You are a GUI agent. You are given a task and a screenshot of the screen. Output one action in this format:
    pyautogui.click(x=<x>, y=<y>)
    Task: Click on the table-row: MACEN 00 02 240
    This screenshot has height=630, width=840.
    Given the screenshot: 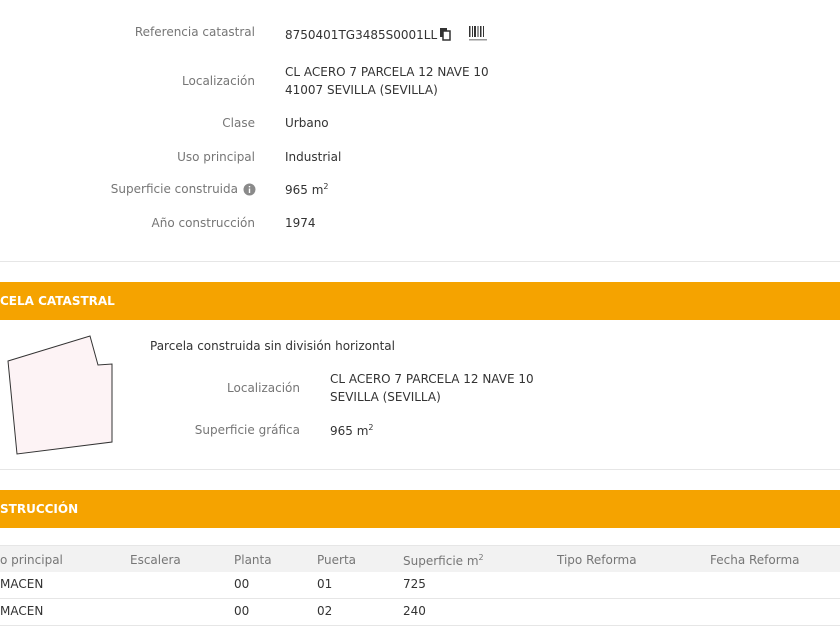 What is the action you would take?
    pyautogui.click(x=420, y=612)
    